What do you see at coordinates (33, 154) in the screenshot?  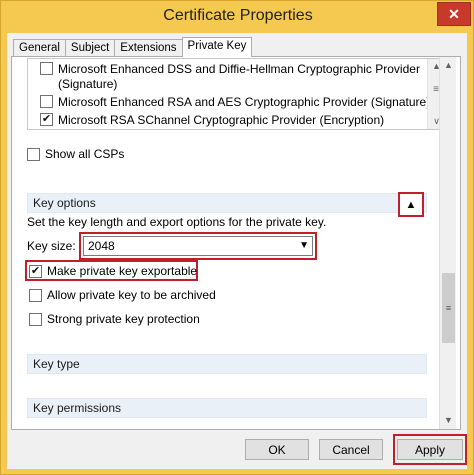 I see `show-all-csps-checkbox` at bounding box center [33, 154].